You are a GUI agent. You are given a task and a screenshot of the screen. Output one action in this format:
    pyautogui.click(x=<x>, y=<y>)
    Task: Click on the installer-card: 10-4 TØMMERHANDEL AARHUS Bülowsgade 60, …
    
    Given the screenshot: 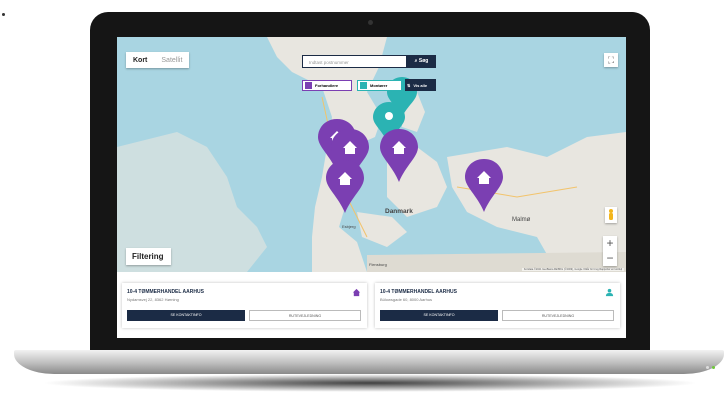 What is the action you would take?
    pyautogui.click(x=497, y=305)
    